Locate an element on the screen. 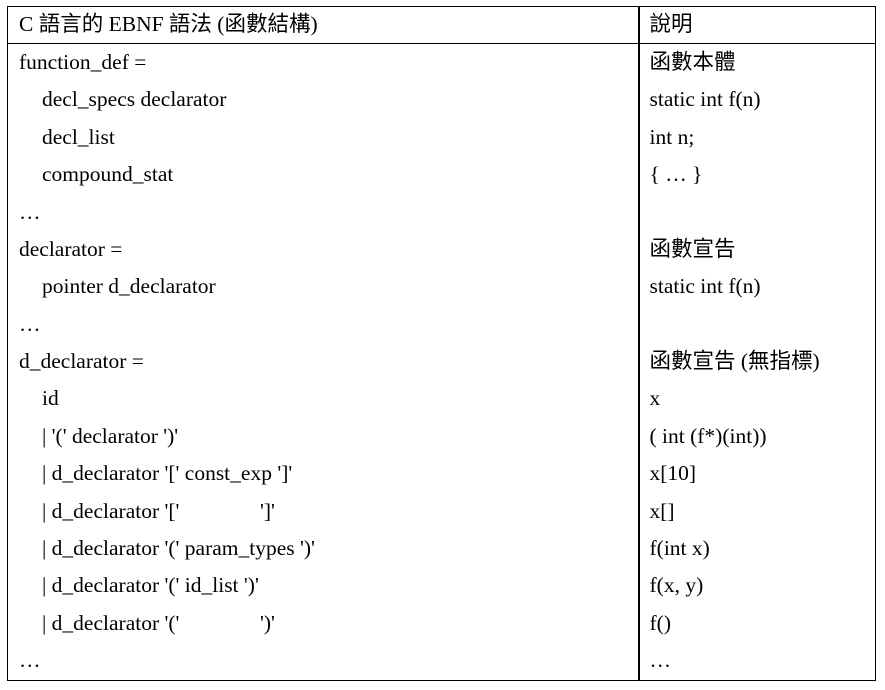  table-row: pointer d_declarator static int f(n) is located at coordinates (441, 287).